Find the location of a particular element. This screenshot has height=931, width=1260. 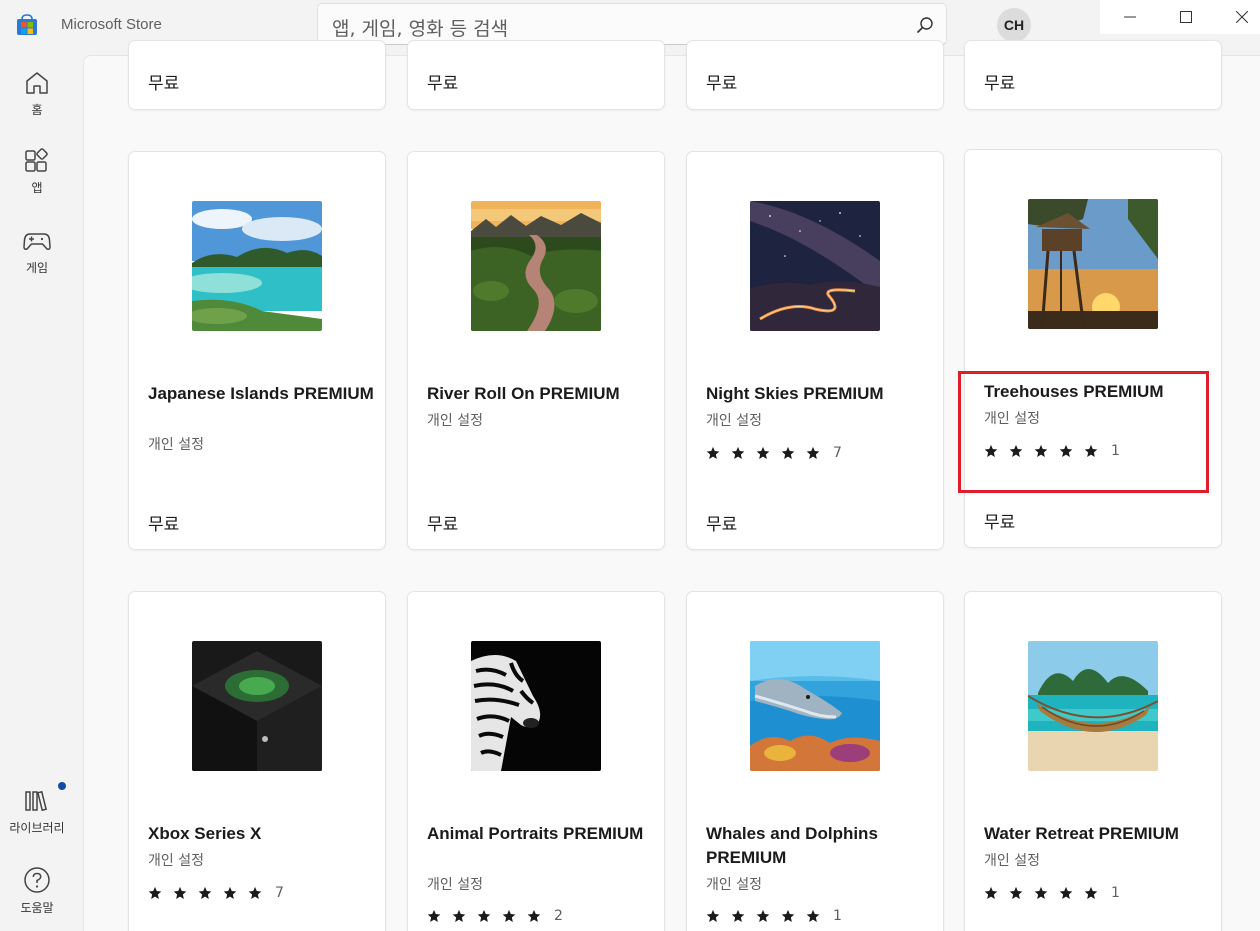

maximize-icon is located at coordinates (1186, 17).